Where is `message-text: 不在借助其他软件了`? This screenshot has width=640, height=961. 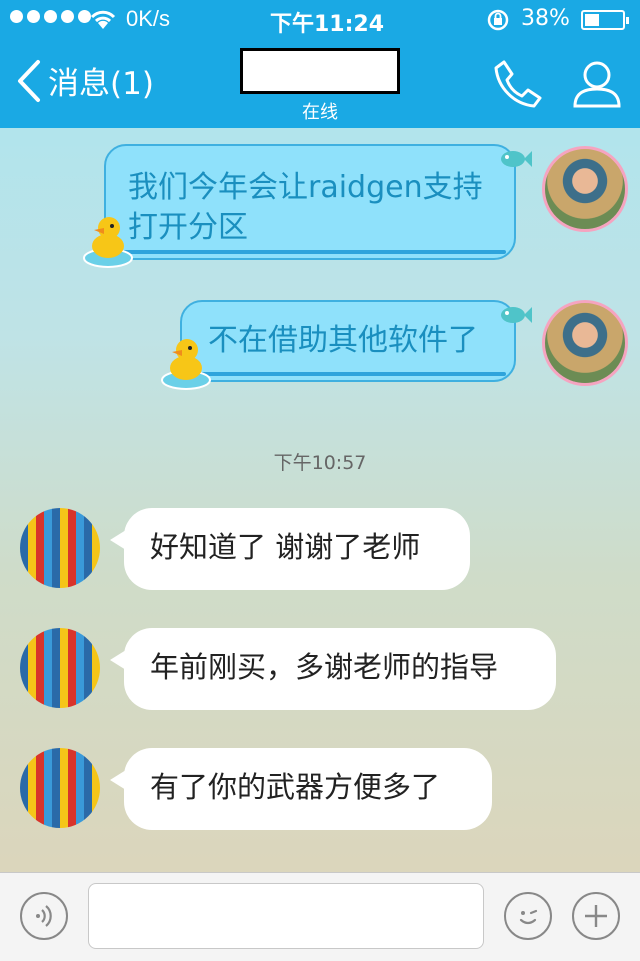 message-text: 不在借助其他软件了 is located at coordinates (343, 340).